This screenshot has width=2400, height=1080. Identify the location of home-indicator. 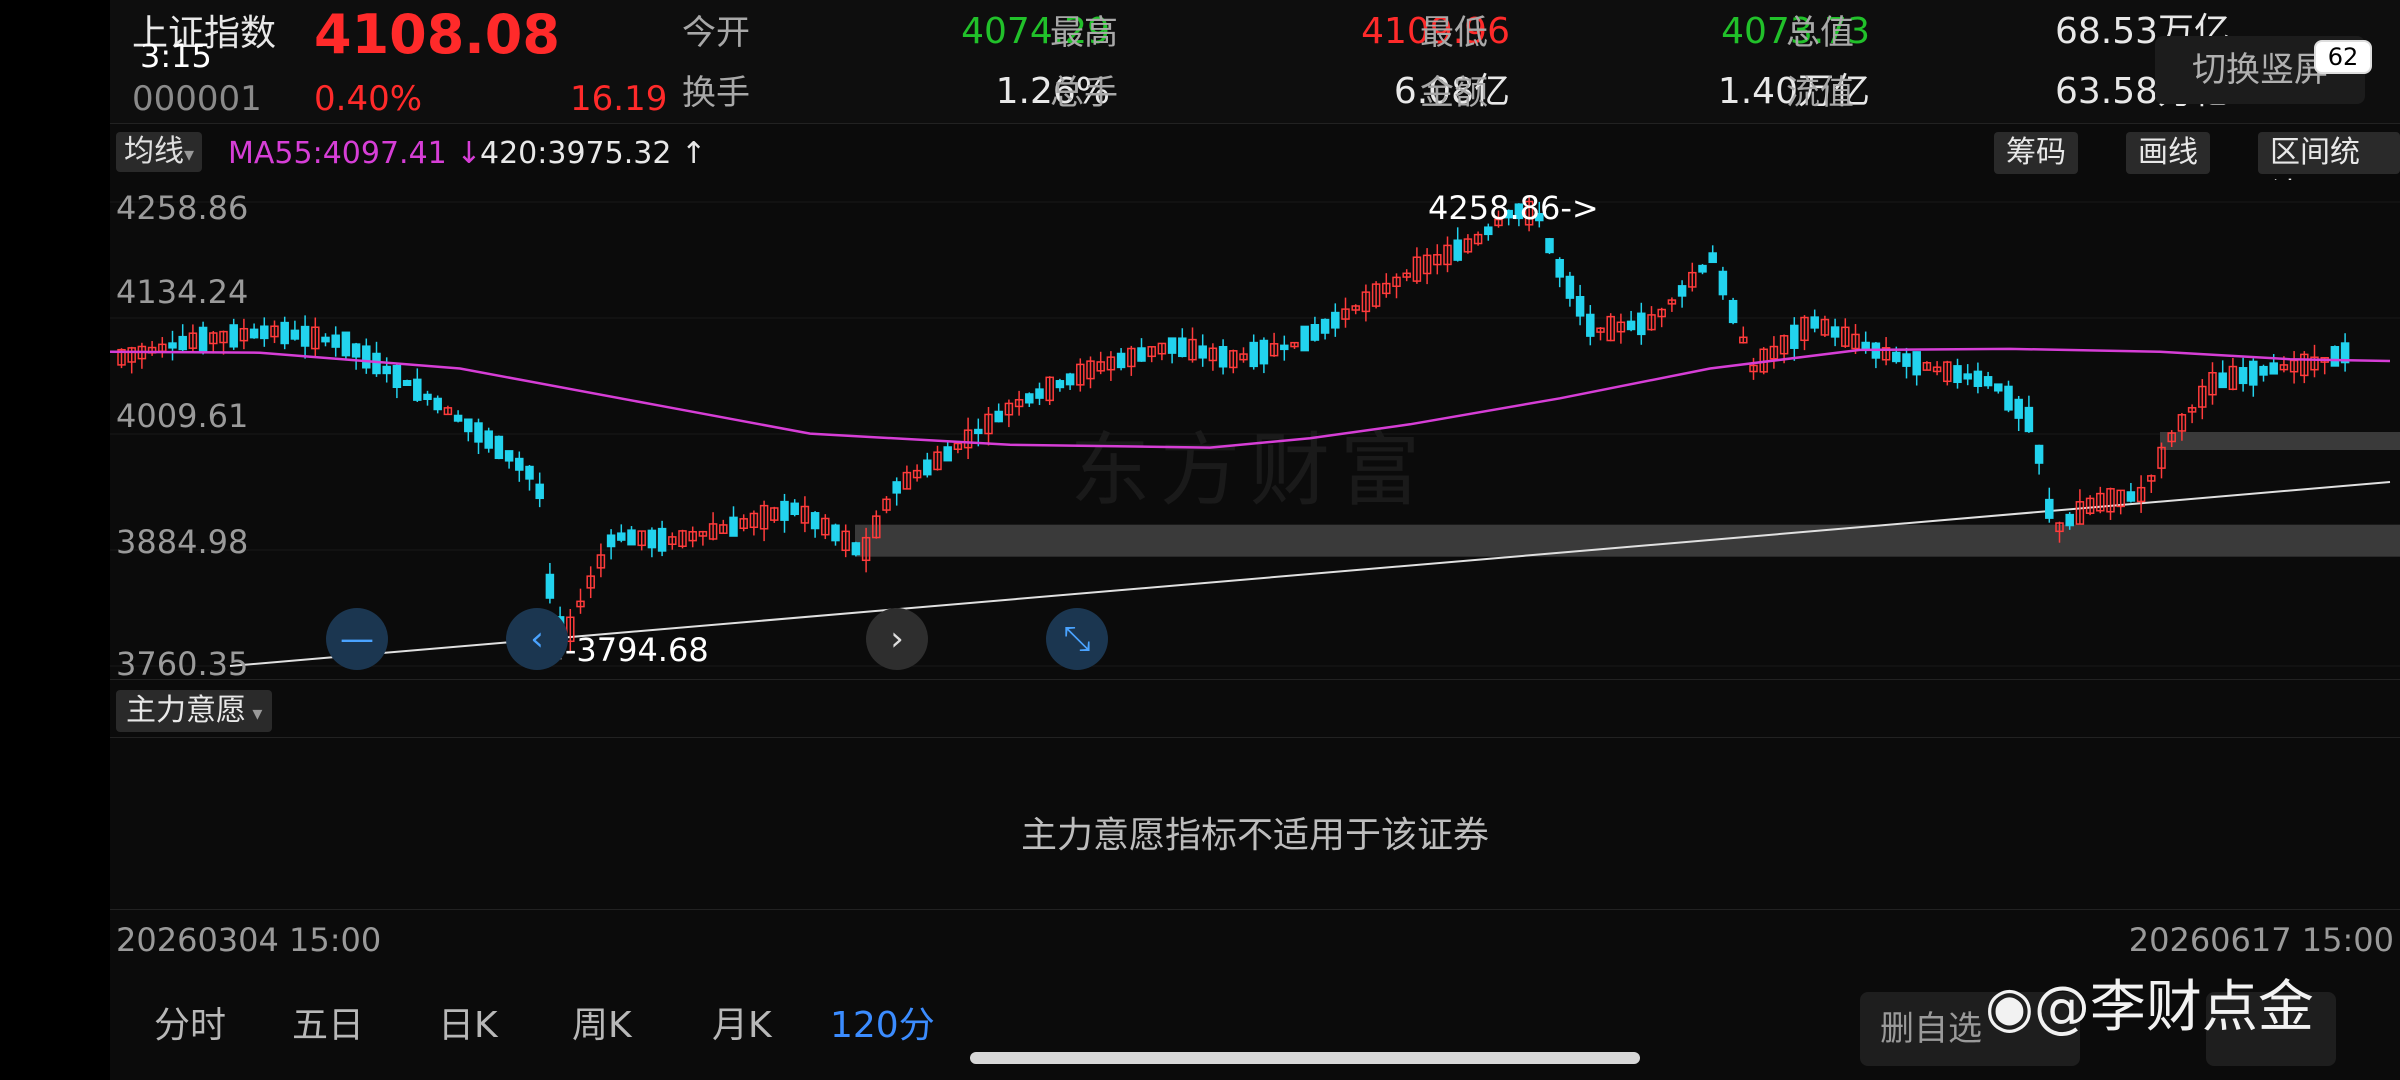
(1305, 1058).